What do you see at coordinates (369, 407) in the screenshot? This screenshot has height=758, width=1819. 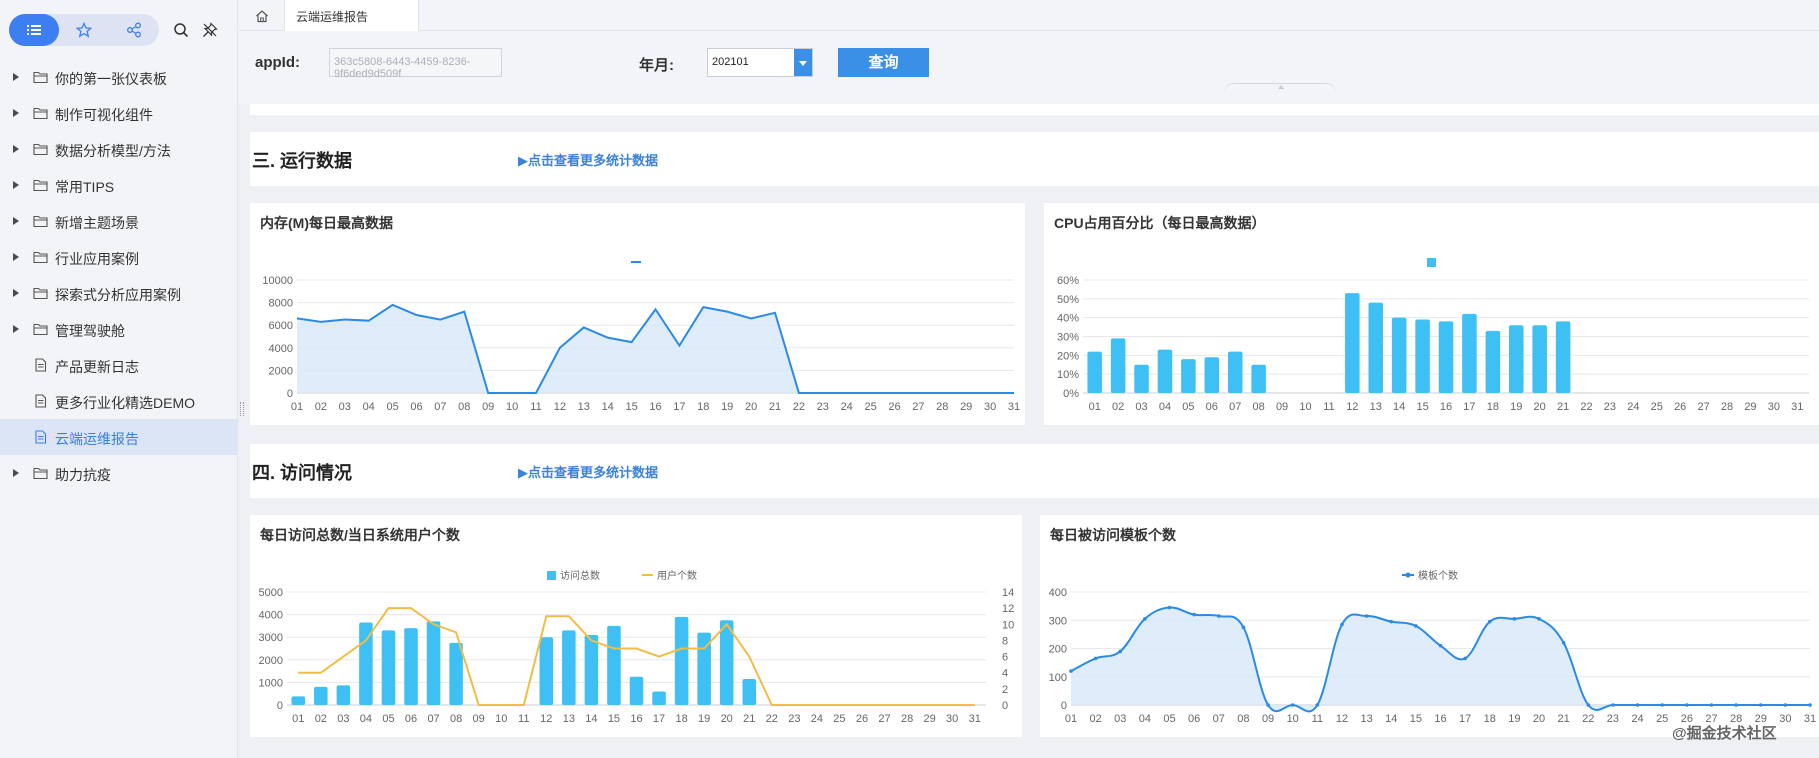 I see `x-tick-label: 04` at bounding box center [369, 407].